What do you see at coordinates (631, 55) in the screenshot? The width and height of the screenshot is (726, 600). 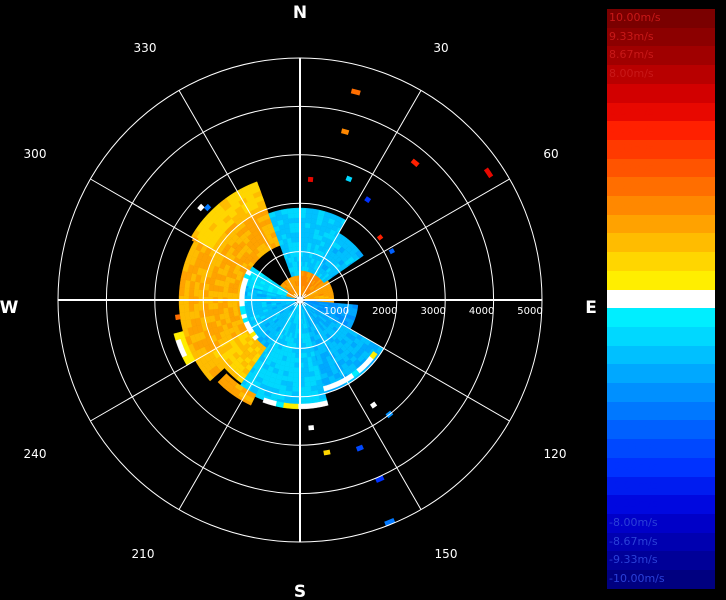 I see `legend-label: 8.67m/s` at bounding box center [631, 55].